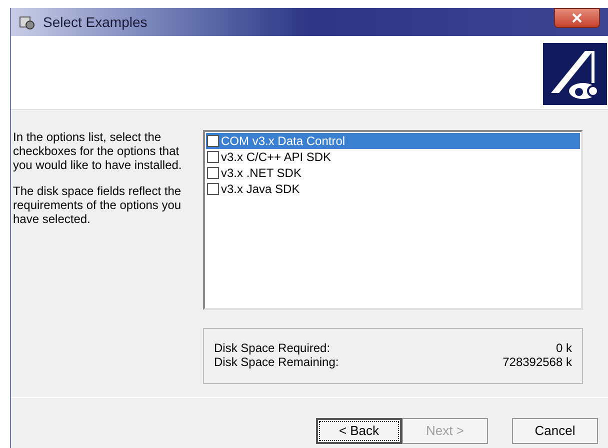  I want to click on close-button, so click(577, 18).